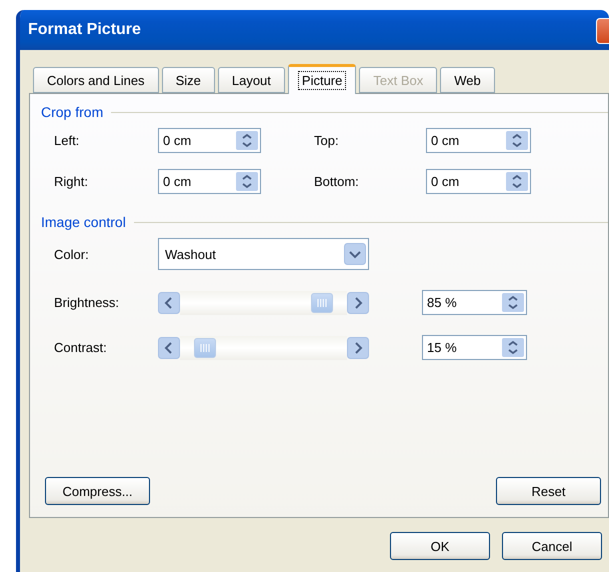  What do you see at coordinates (442, 347) in the screenshot?
I see `field-value: 15 %` at bounding box center [442, 347].